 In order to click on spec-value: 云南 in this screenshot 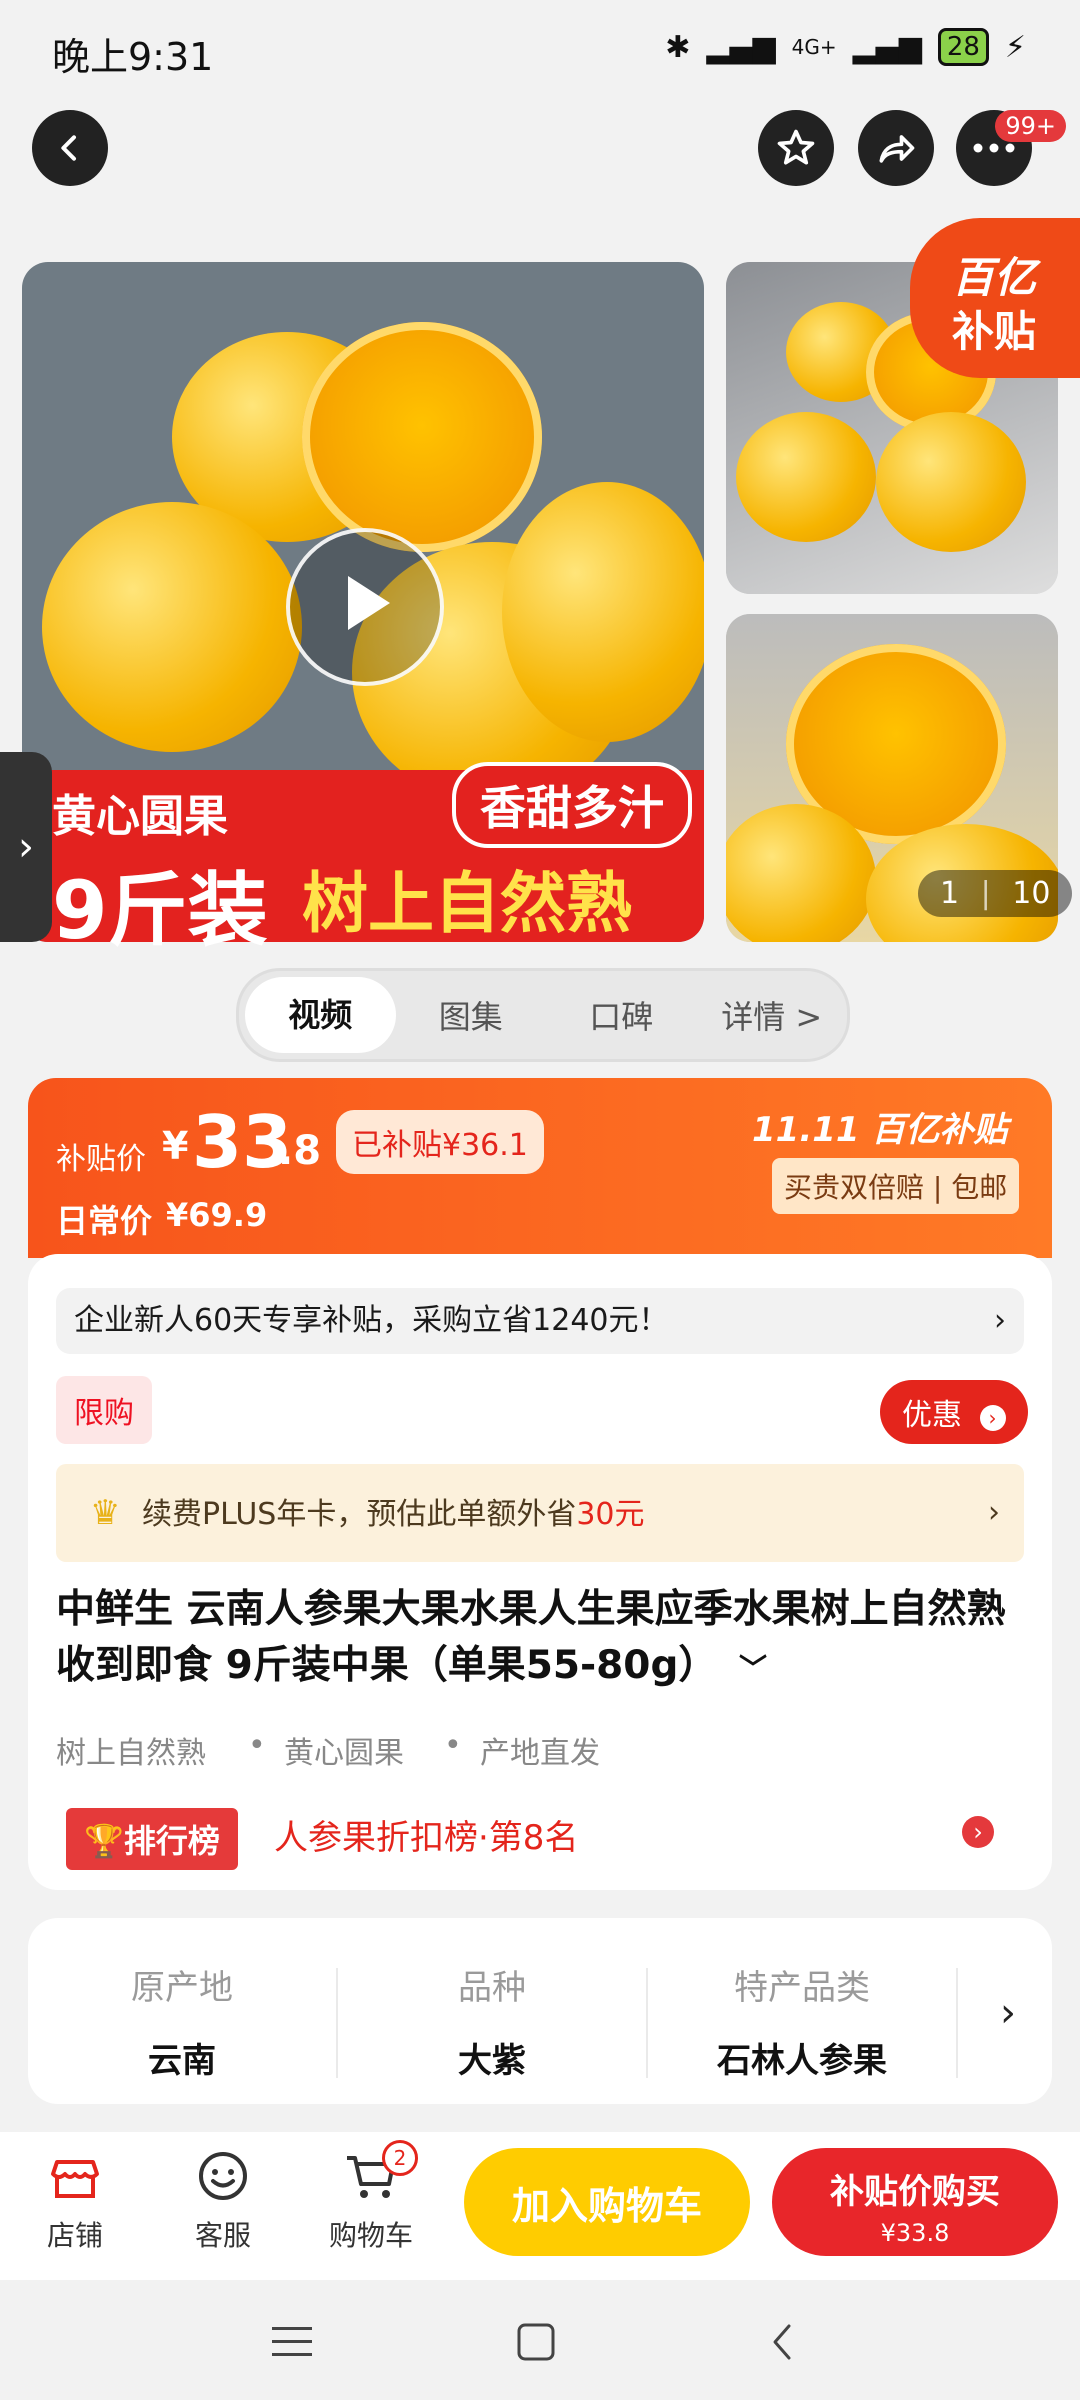, I will do `click(182, 2061)`.